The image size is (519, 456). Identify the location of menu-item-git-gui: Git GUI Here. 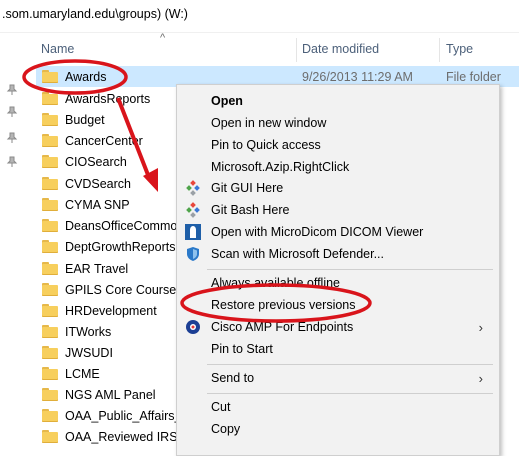
(338, 188).